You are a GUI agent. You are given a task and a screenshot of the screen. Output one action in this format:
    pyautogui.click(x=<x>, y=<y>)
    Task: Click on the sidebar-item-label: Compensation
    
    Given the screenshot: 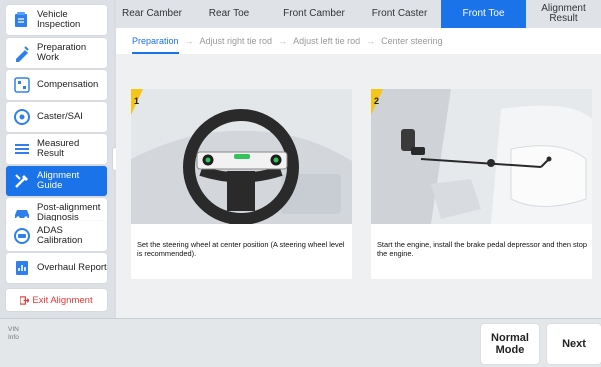 What is the action you would take?
    pyautogui.click(x=68, y=84)
    